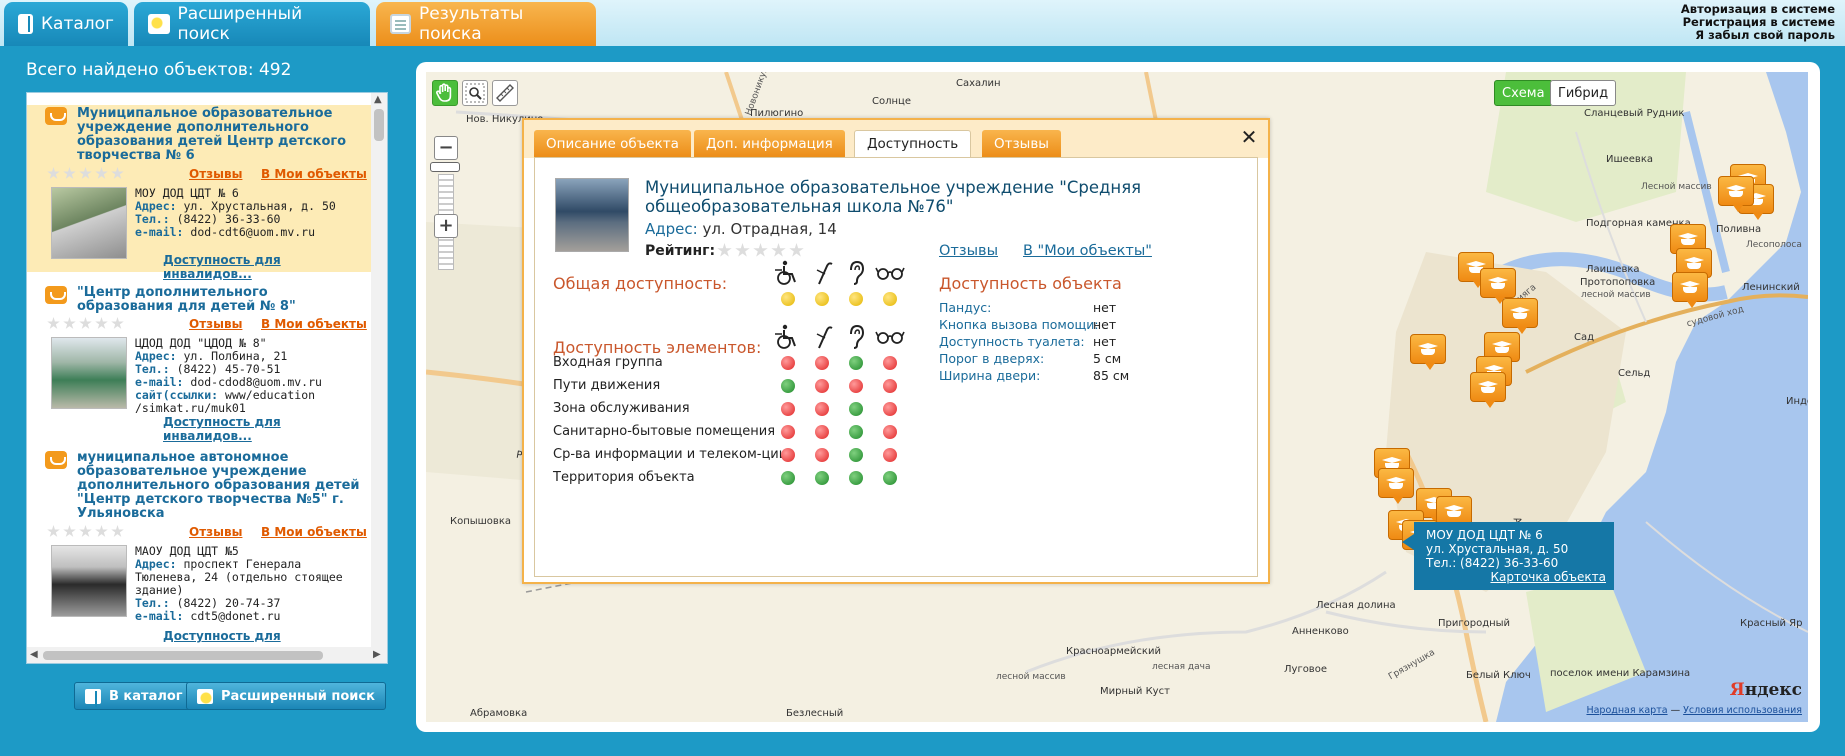  I want to click on map-label: Индс, so click(1797, 401).